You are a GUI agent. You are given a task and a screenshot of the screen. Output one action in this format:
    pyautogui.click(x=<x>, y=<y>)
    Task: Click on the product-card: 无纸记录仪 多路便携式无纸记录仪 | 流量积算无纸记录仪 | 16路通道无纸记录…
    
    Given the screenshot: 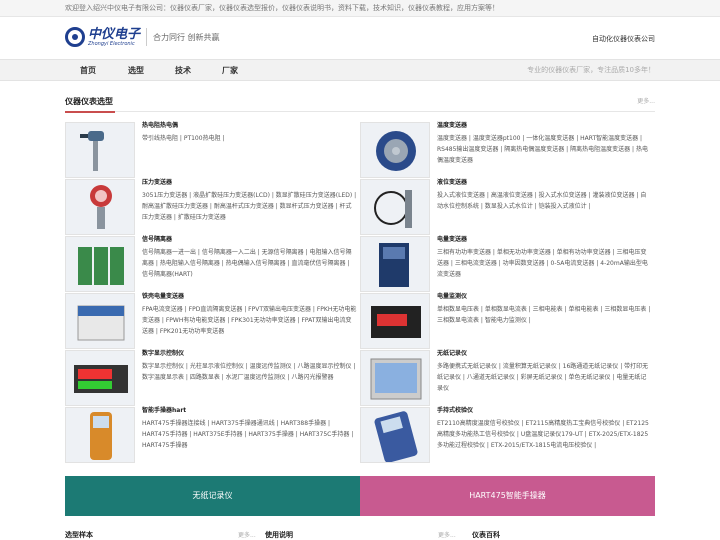 What is the action you would take?
    pyautogui.click(x=507, y=378)
    